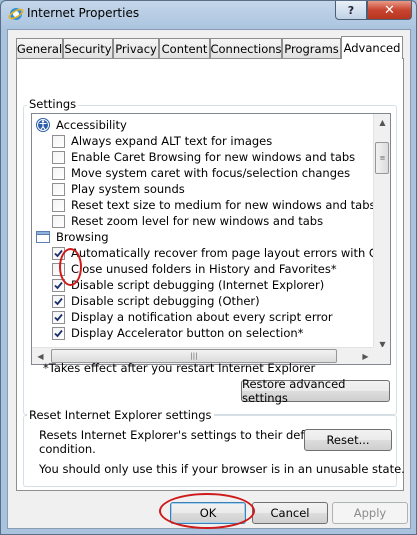  I want to click on setting-label: Accessibility, so click(91, 125).